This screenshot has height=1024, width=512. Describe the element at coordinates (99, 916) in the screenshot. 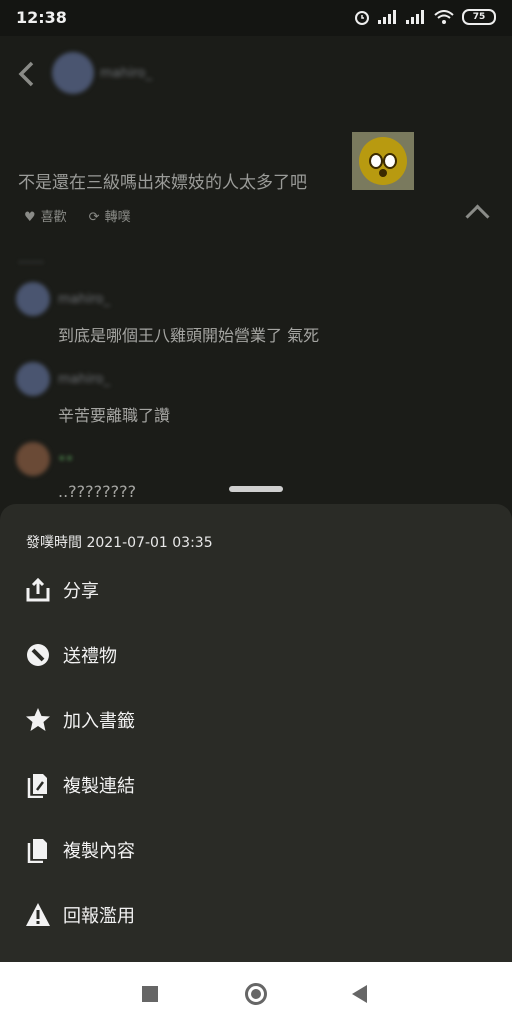

I see `menu-item-label: 回報濫用` at that location.